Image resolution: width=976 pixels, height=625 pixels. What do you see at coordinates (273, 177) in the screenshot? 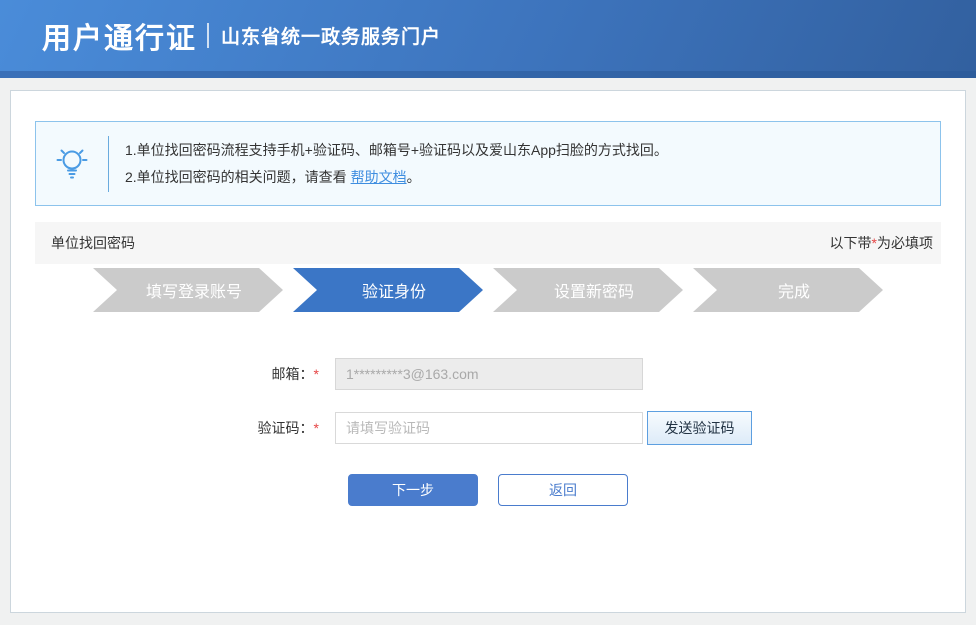
I see `notice-line-2: 2.单位找回密码的相关问题，请查看 帮助文档。` at bounding box center [273, 177].